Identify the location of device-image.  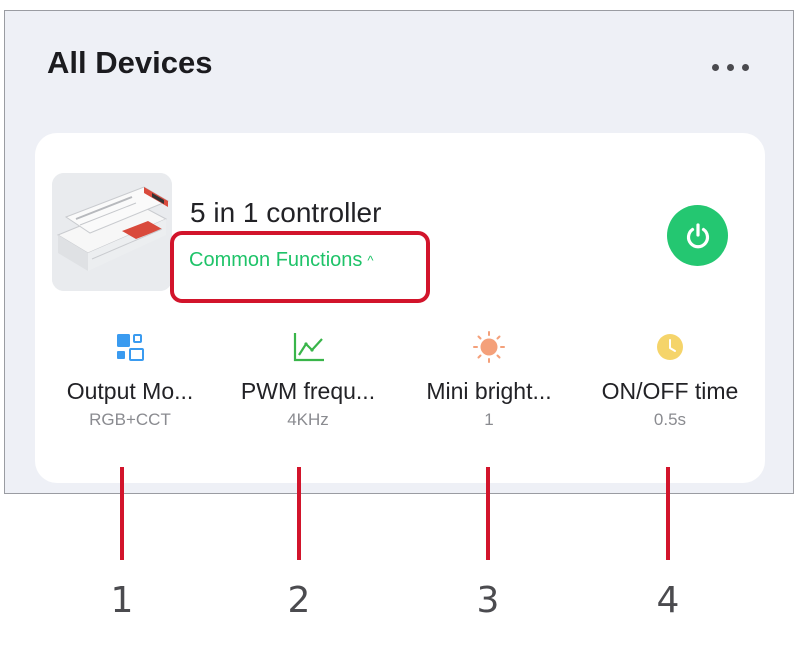
(112, 232).